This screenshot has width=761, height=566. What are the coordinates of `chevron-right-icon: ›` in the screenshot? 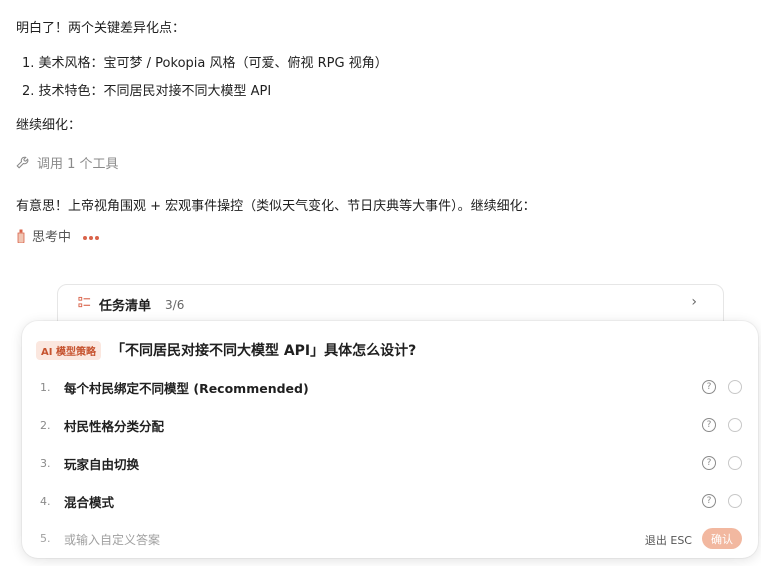 It's located at (694, 302).